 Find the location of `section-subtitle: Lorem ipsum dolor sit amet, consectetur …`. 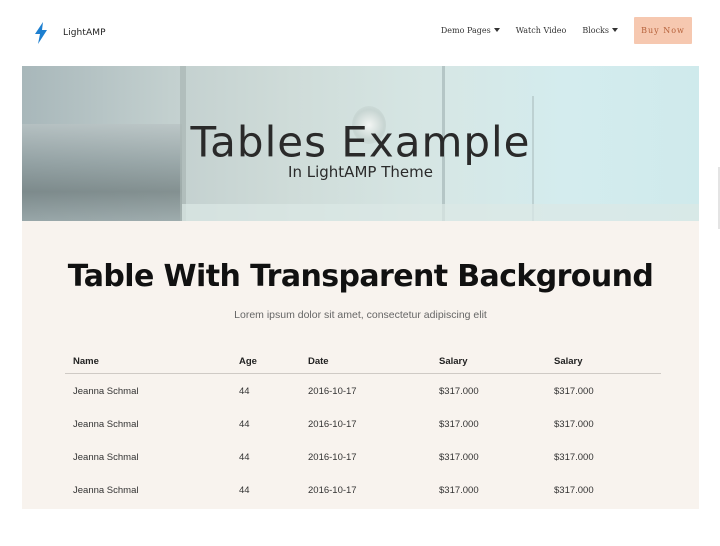

section-subtitle: Lorem ipsum dolor sit amet, consectetur … is located at coordinates (360, 315).